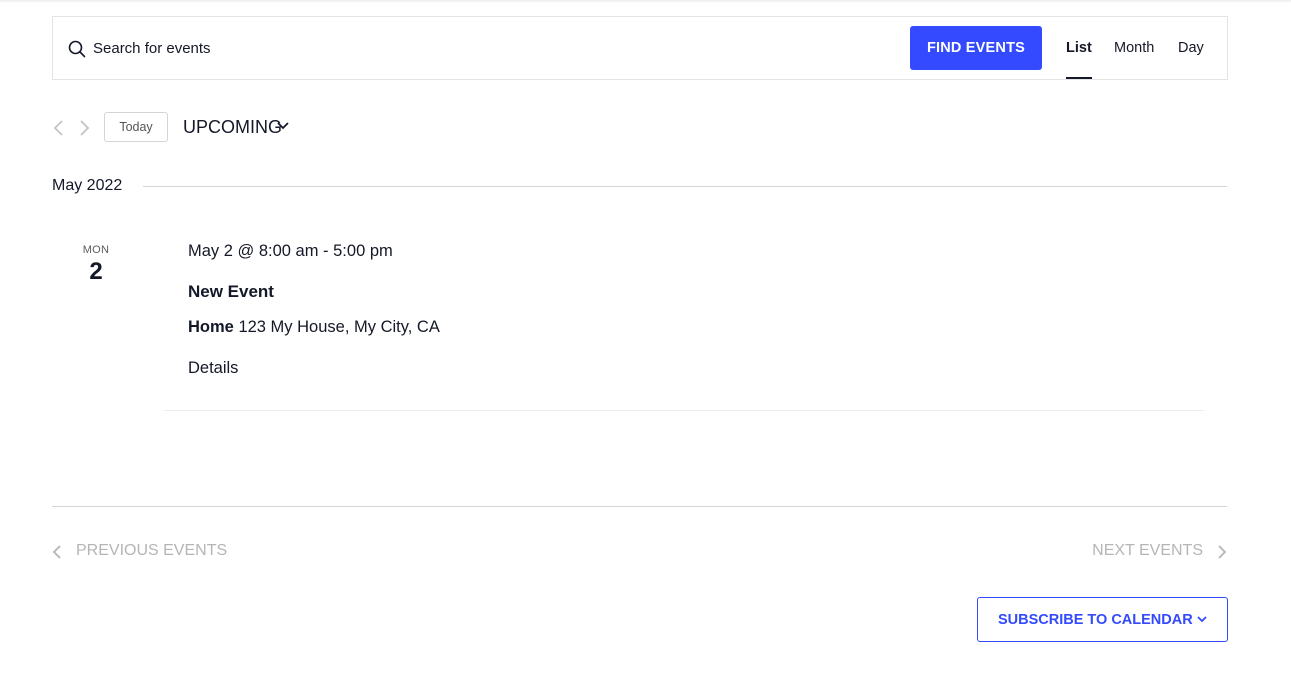  What do you see at coordinates (87, 185) in the screenshot?
I see `month-separator-label: May 2022` at bounding box center [87, 185].